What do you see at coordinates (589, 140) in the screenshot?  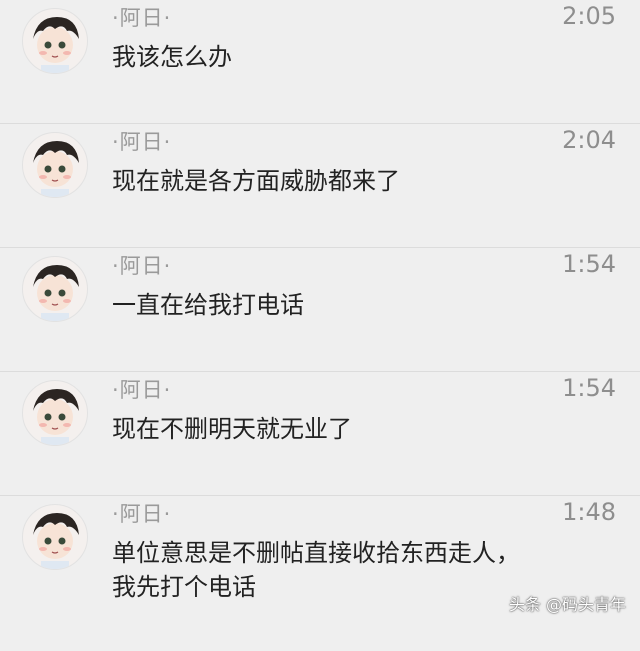 I see `message-time: 2:04` at bounding box center [589, 140].